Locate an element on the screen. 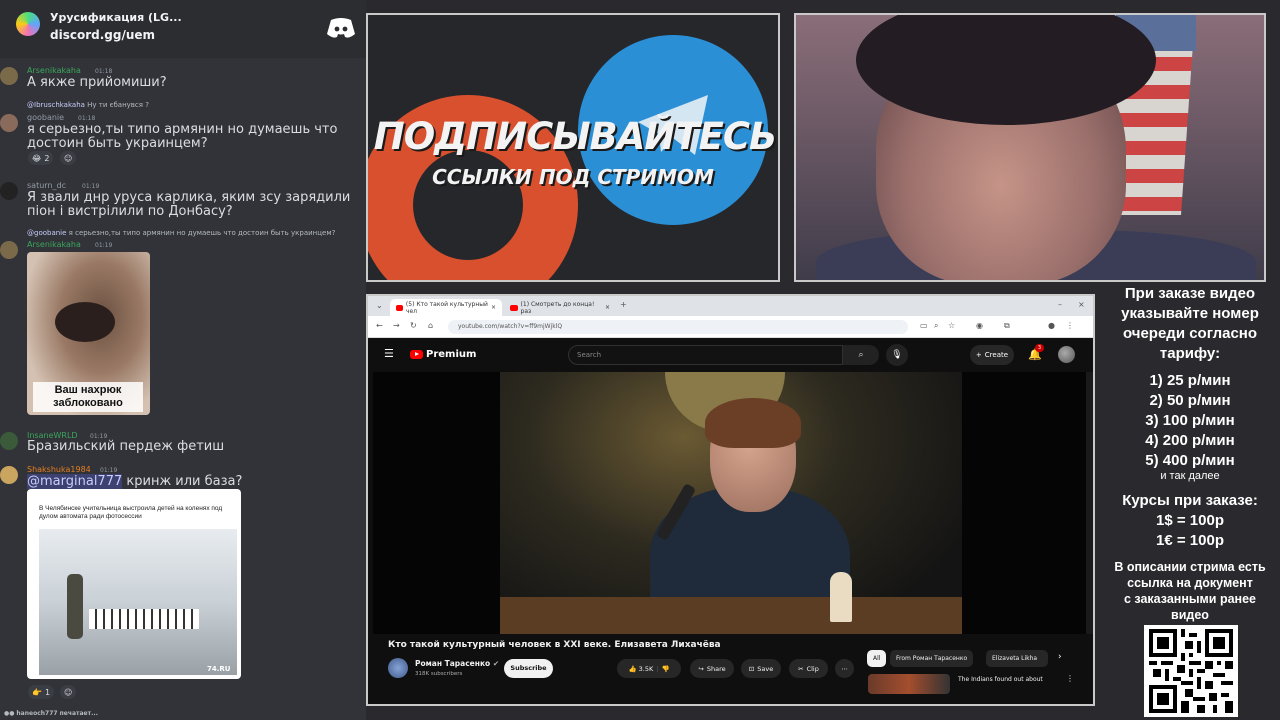  home-icon: ⌂ is located at coordinates (430, 325).